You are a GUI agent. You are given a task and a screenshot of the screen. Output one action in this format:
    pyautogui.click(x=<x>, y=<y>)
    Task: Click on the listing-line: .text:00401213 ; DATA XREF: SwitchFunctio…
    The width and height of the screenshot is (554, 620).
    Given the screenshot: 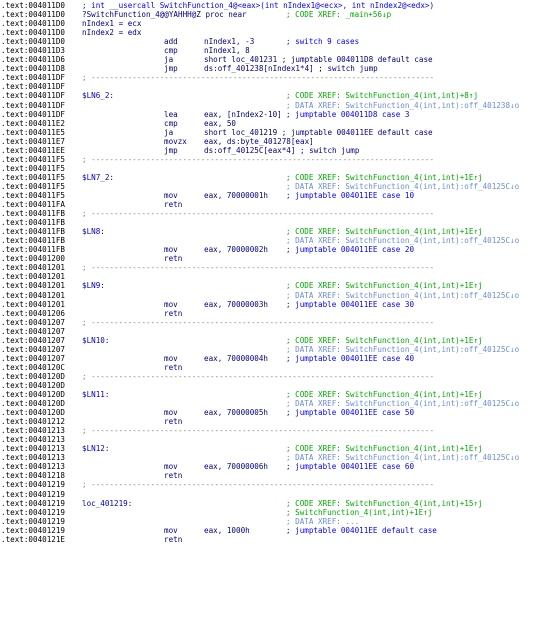 What is the action you would take?
    pyautogui.click(x=277, y=457)
    